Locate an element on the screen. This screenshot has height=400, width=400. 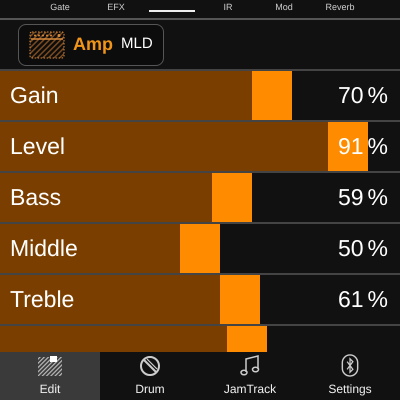
model-name: MLD is located at coordinates (137, 44).